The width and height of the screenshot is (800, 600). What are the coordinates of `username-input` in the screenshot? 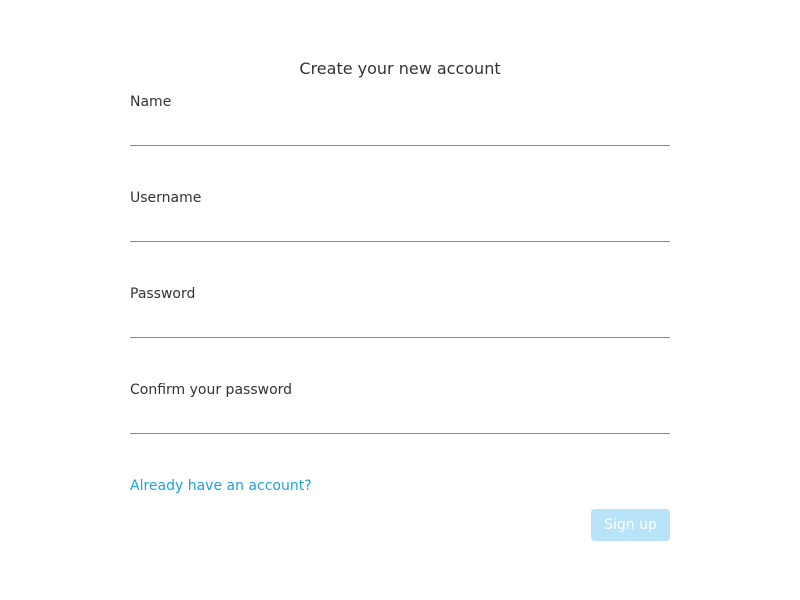 It's located at (400, 229).